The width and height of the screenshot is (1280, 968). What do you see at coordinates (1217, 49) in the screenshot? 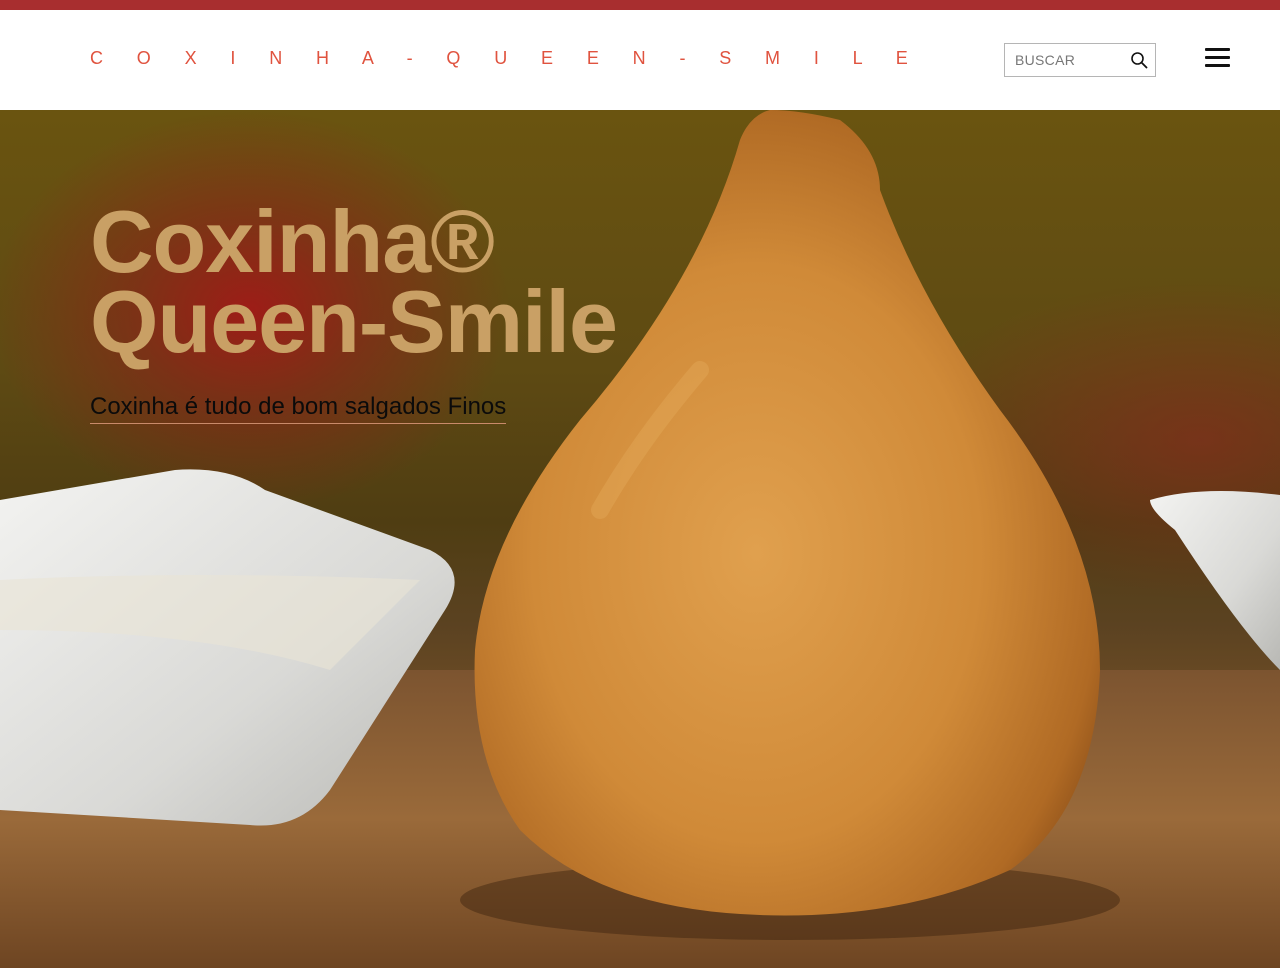
I see `hamburger-menu-icon` at bounding box center [1217, 49].